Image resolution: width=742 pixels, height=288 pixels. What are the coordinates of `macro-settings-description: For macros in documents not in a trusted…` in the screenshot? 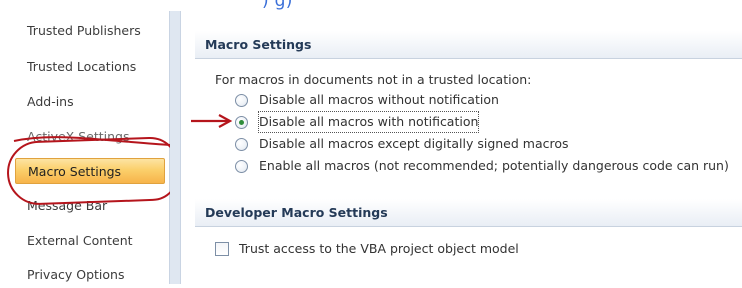 It's located at (373, 79).